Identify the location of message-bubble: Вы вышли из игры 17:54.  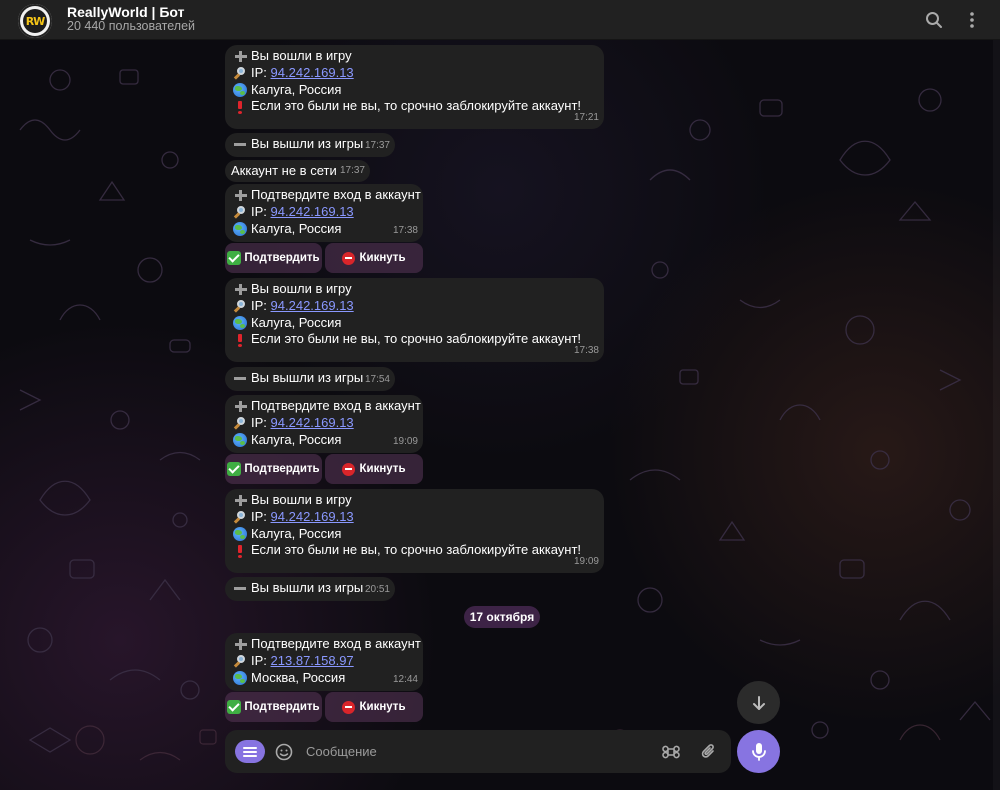
(310, 379).